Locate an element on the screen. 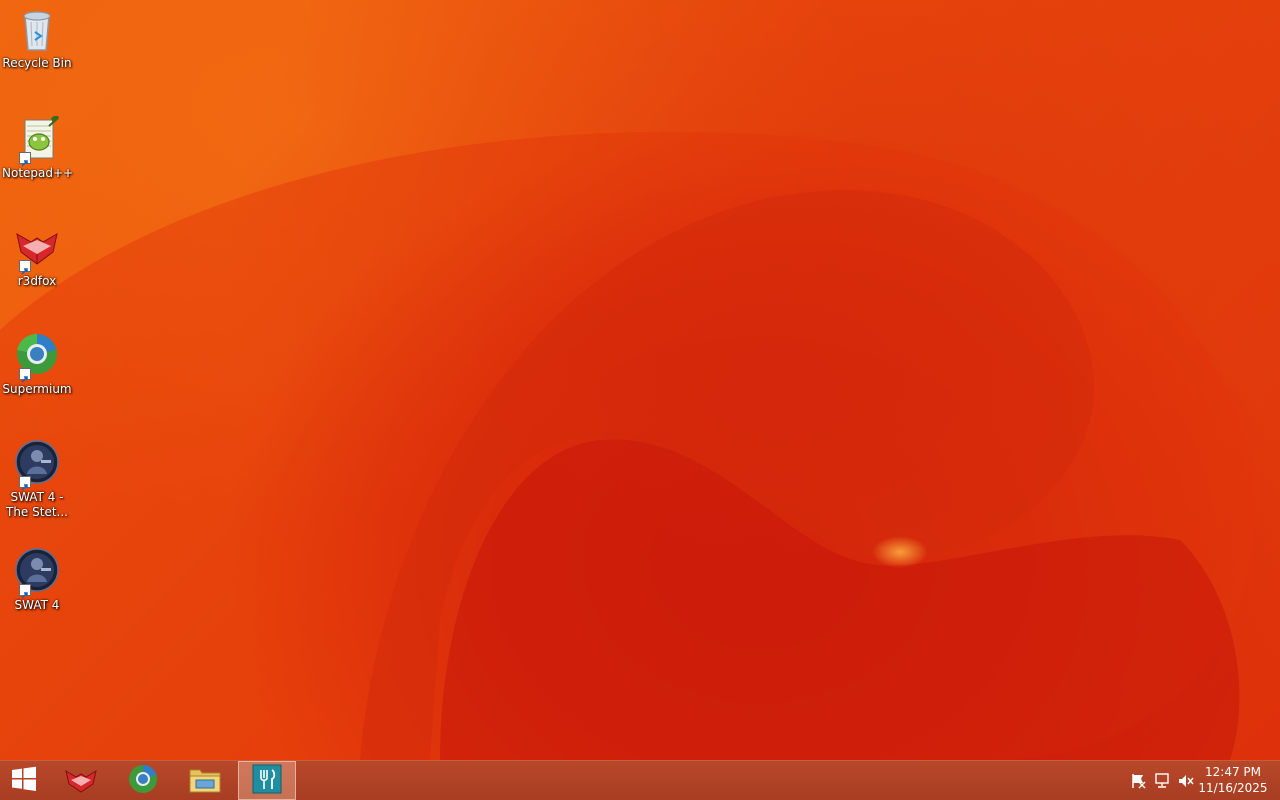 This screenshot has height=800, width=1280. desktop-icon-label: Supermium is located at coordinates (37, 389).